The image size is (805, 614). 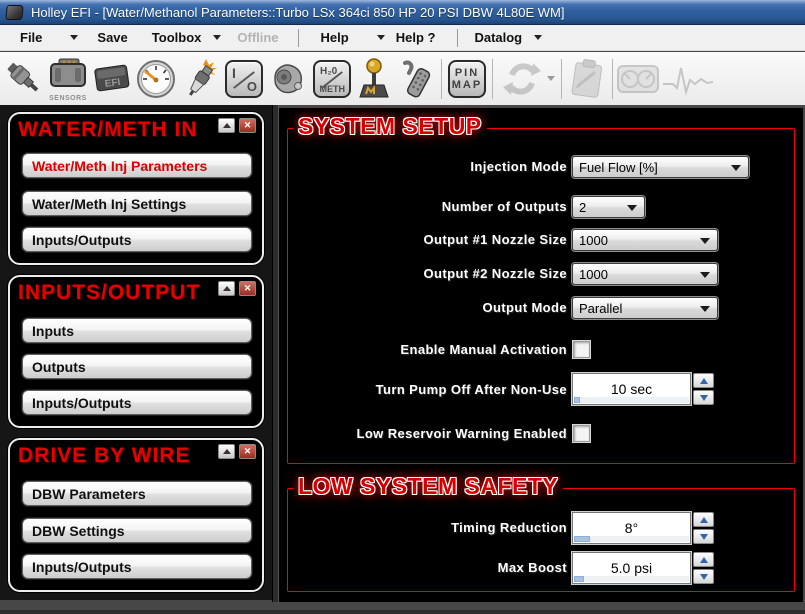 I want to click on menu-datalog: Datalog, so click(x=507, y=37).